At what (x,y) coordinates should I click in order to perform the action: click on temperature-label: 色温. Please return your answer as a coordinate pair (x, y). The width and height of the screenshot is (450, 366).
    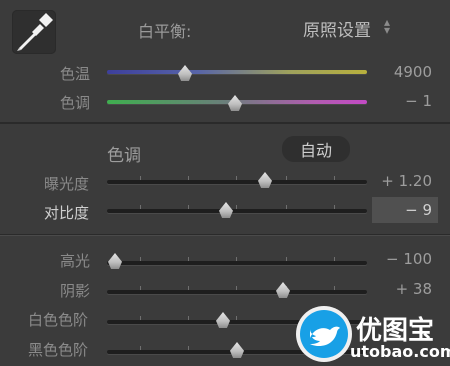
    Looking at the image, I should click on (75, 74).